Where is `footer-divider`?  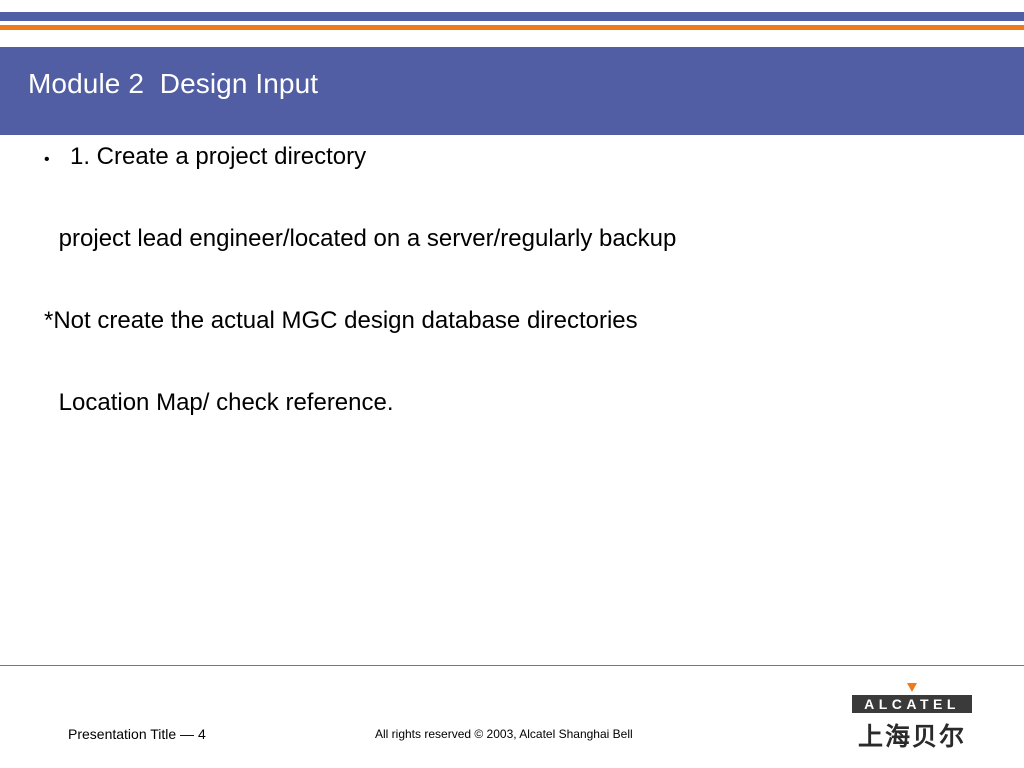
footer-divider is located at coordinates (512, 665).